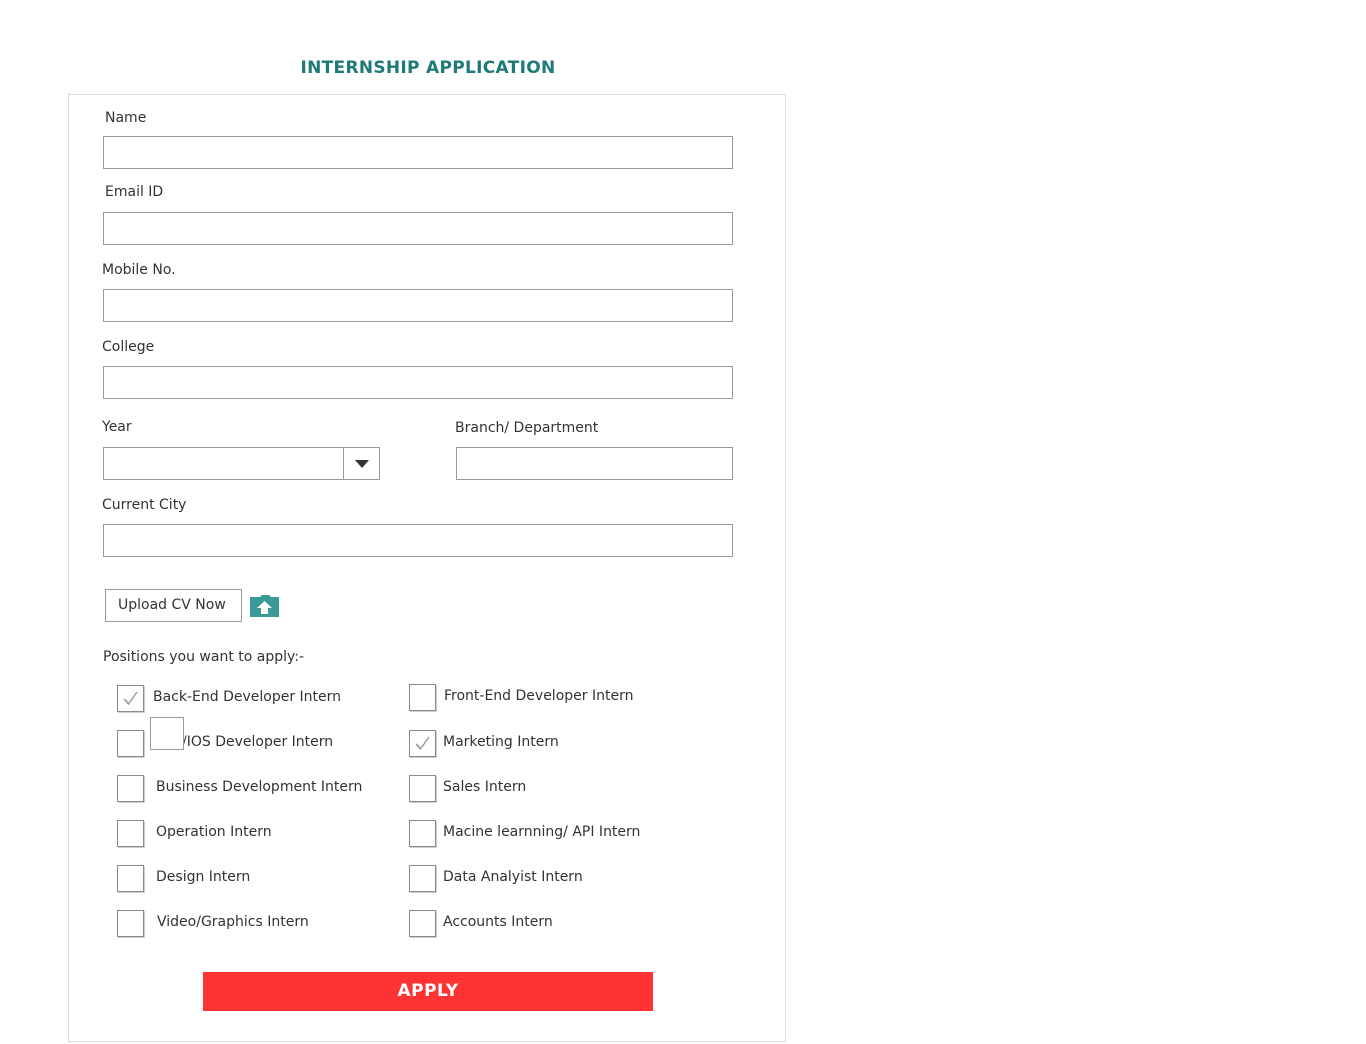  Describe the element at coordinates (501, 742) in the screenshot. I see `position-label: Marketing Intern` at that location.